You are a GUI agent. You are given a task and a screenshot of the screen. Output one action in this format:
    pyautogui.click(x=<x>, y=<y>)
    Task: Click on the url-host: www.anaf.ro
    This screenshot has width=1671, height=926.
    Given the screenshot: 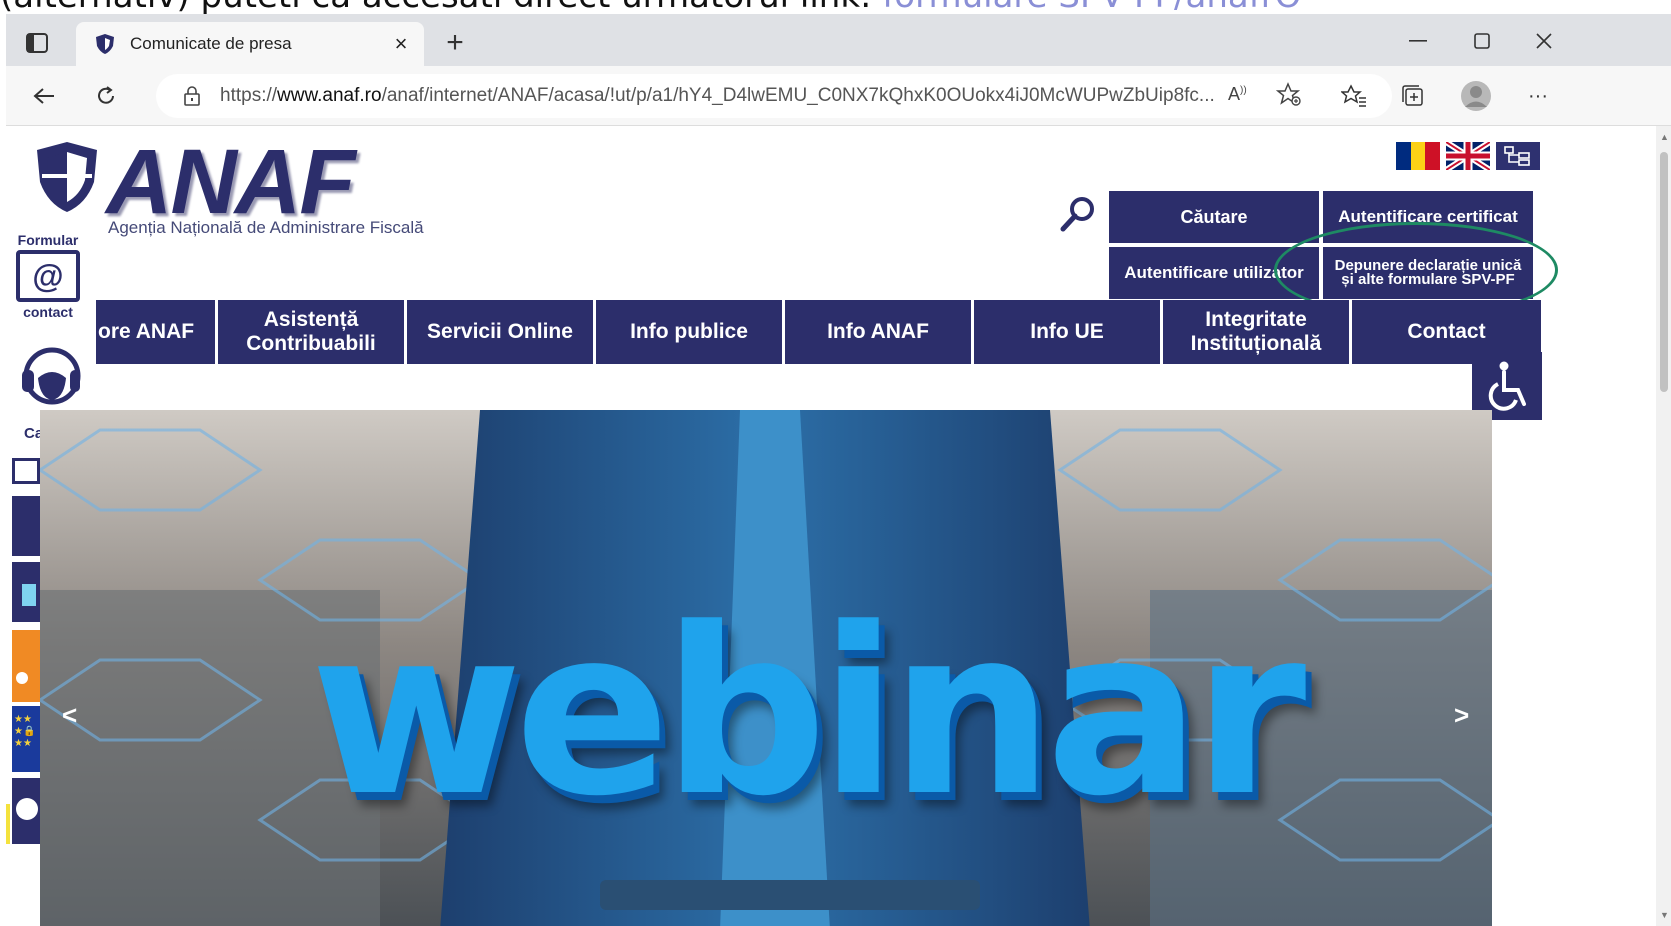 What is the action you would take?
    pyautogui.click(x=329, y=95)
    